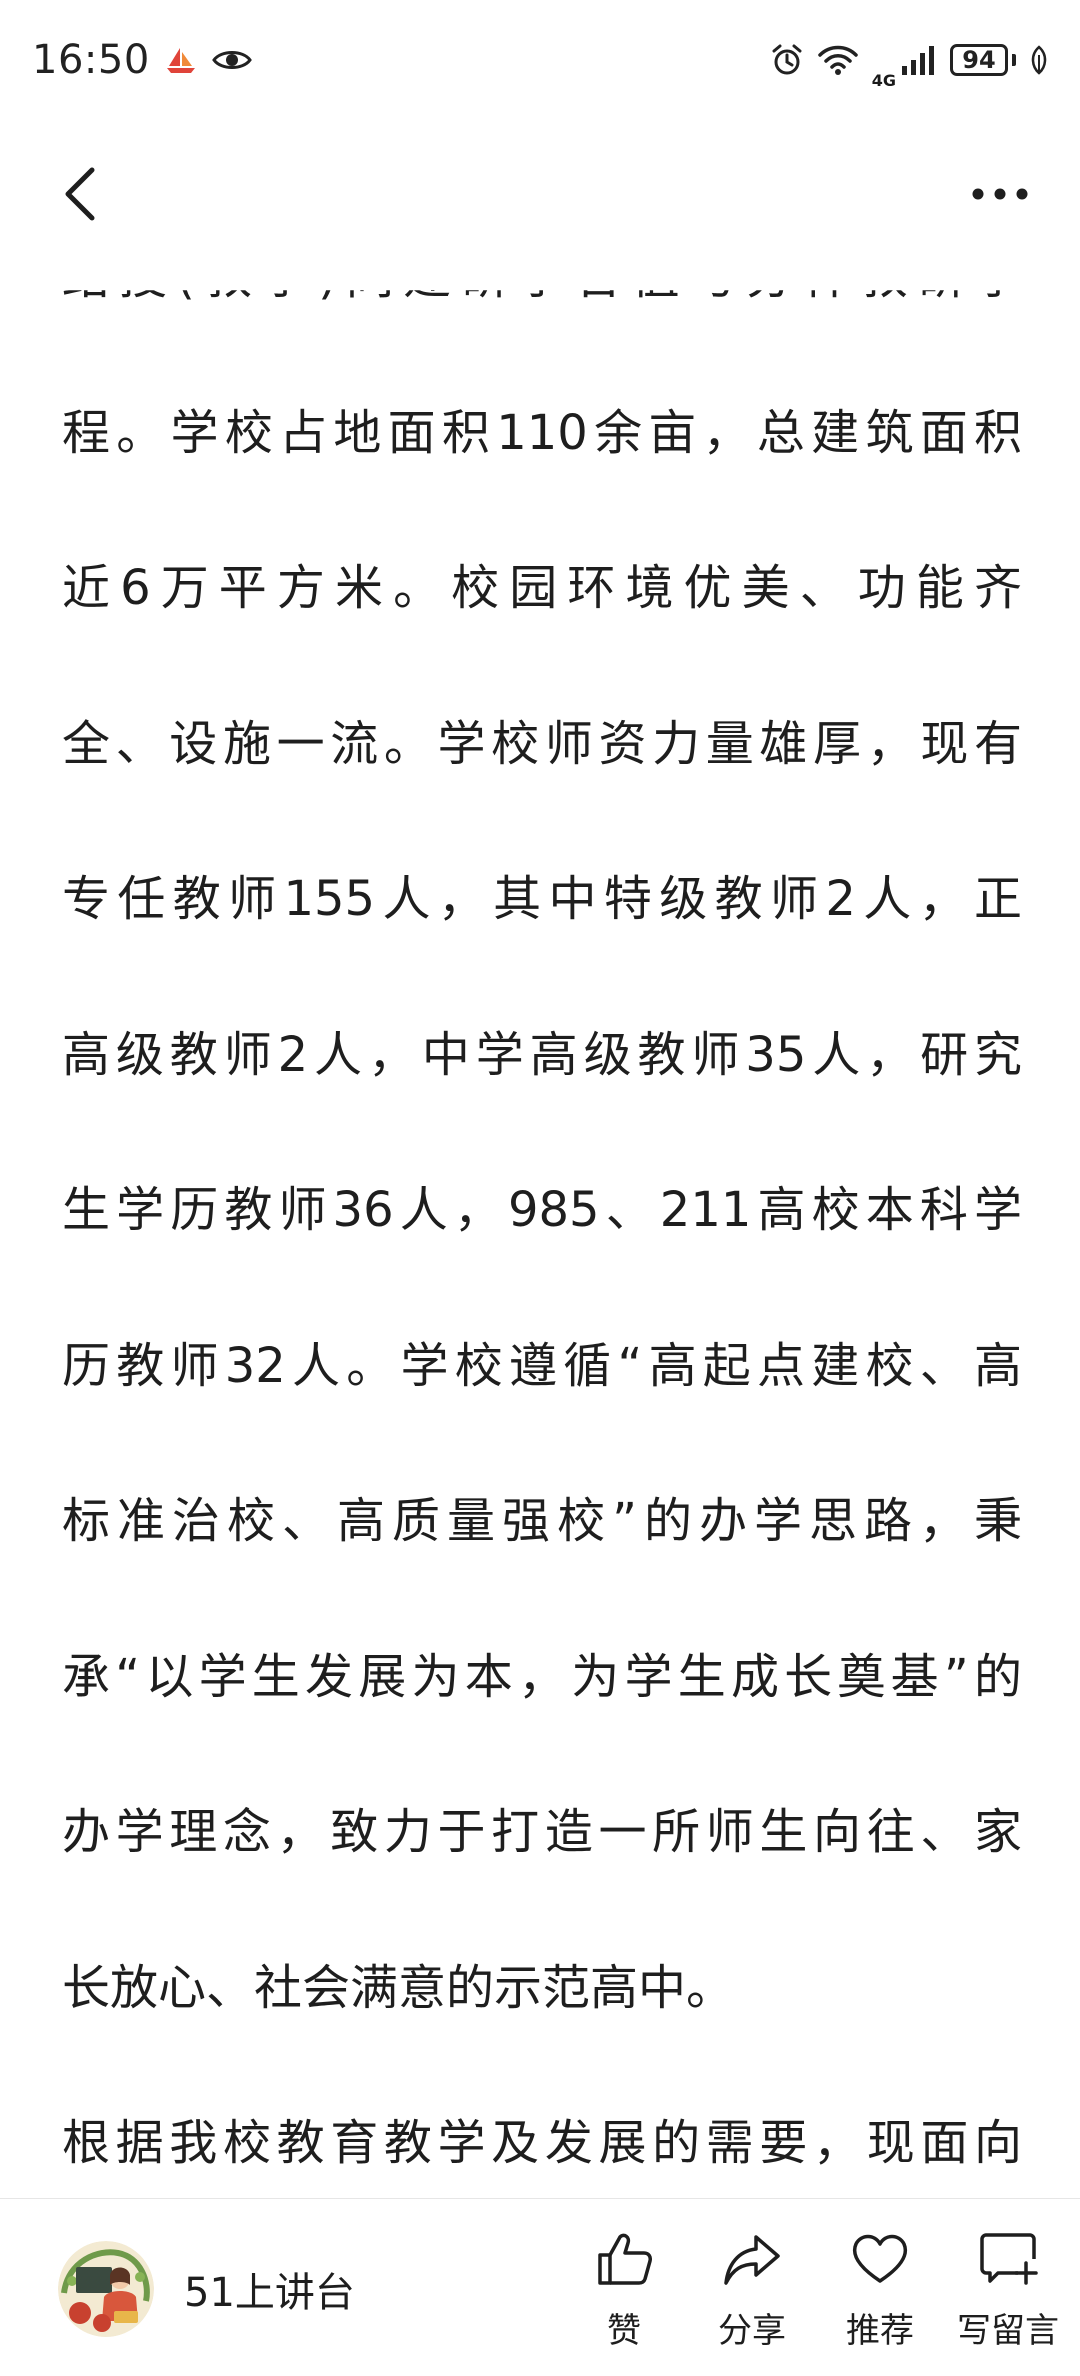 This screenshot has width=1080, height=2376. Describe the element at coordinates (1009, 2259) in the screenshot. I see `comment-add-icon` at that location.